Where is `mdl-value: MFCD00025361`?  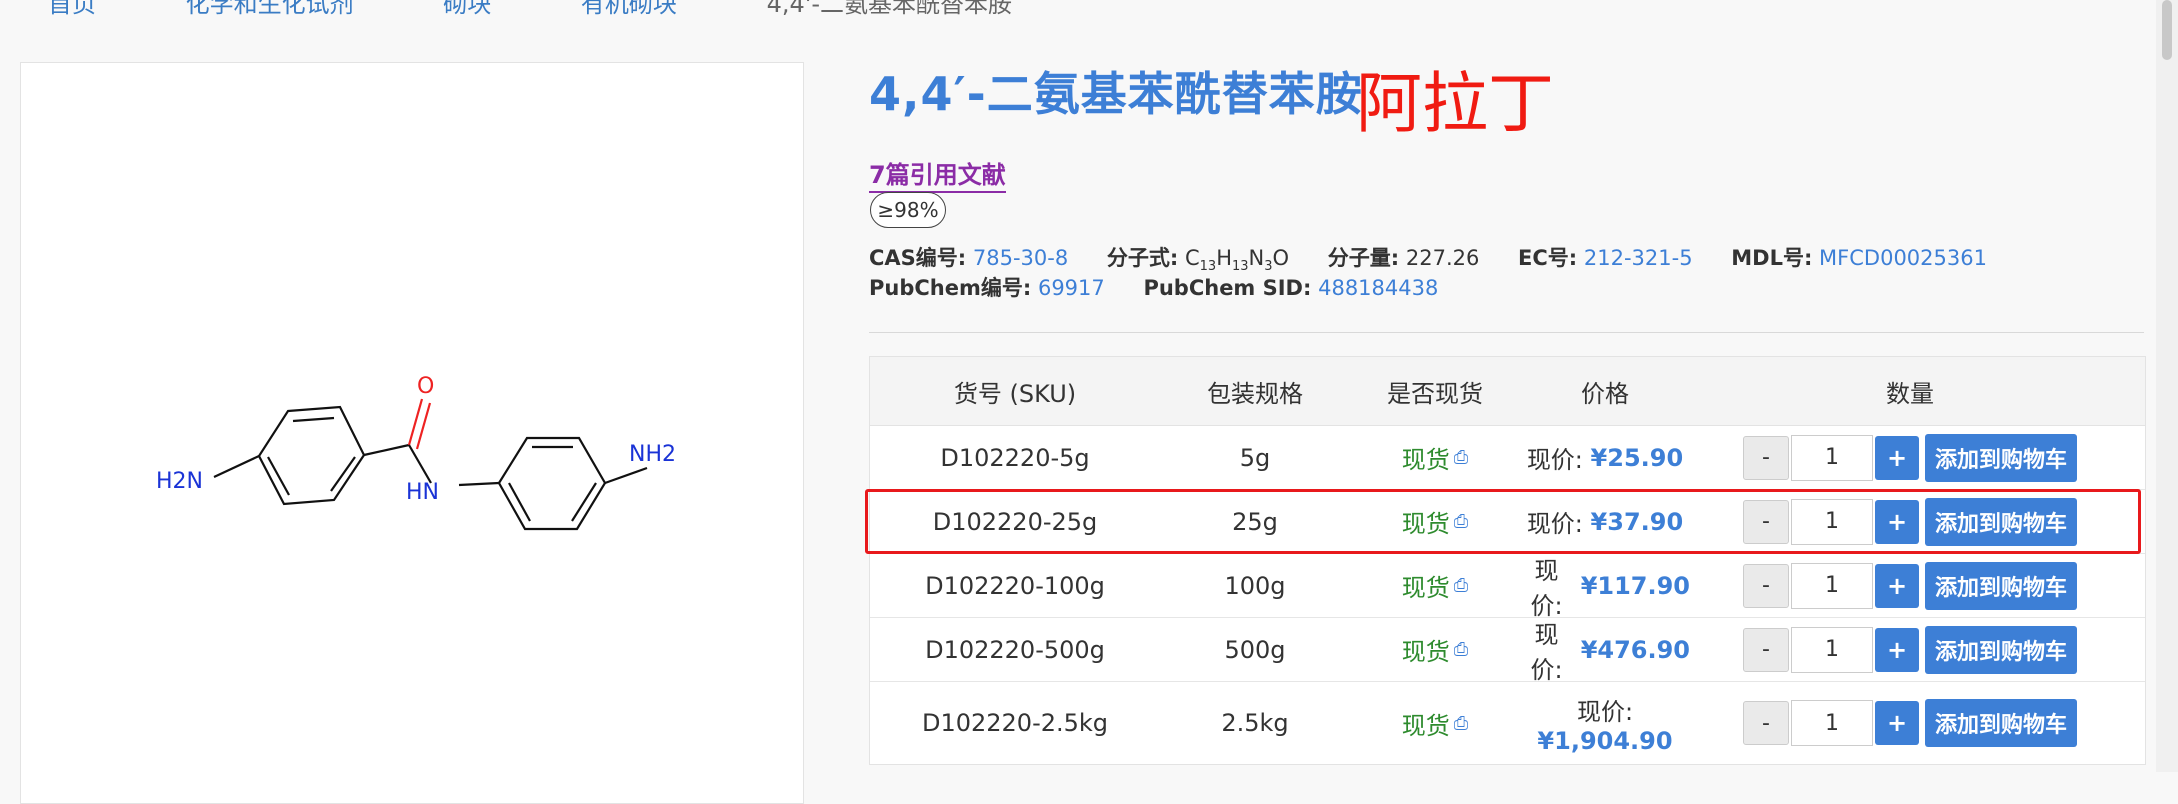 mdl-value: MFCD00025361 is located at coordinates (1903, 258).